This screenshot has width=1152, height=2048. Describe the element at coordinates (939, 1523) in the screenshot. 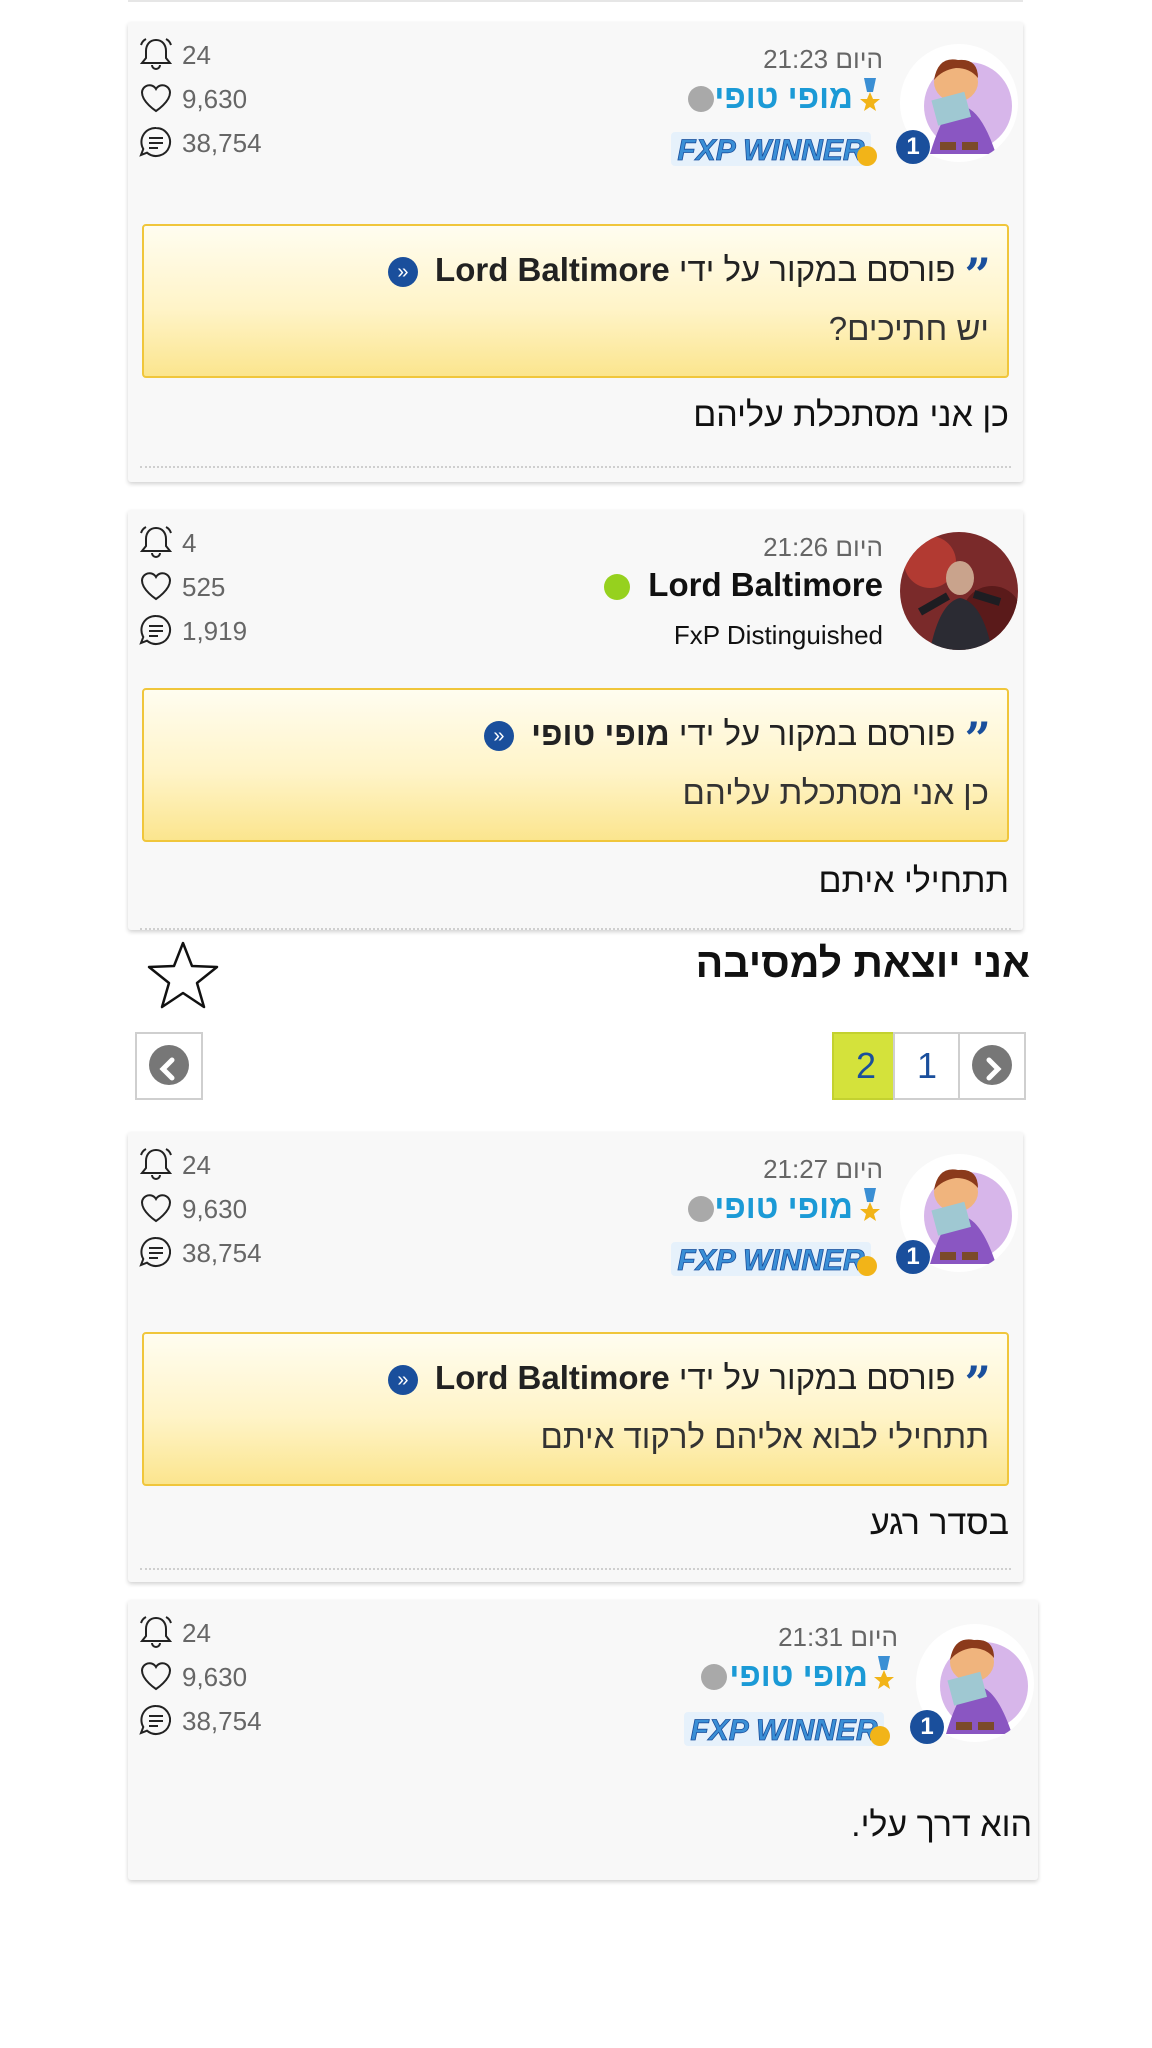

I see `post-message: בסדר רגע` at that location.